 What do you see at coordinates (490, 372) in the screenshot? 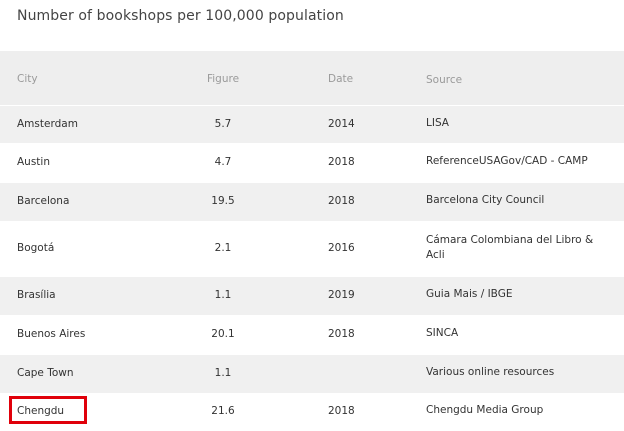
I see `cell-source: Various online resources` at bounding box center [490, 372].